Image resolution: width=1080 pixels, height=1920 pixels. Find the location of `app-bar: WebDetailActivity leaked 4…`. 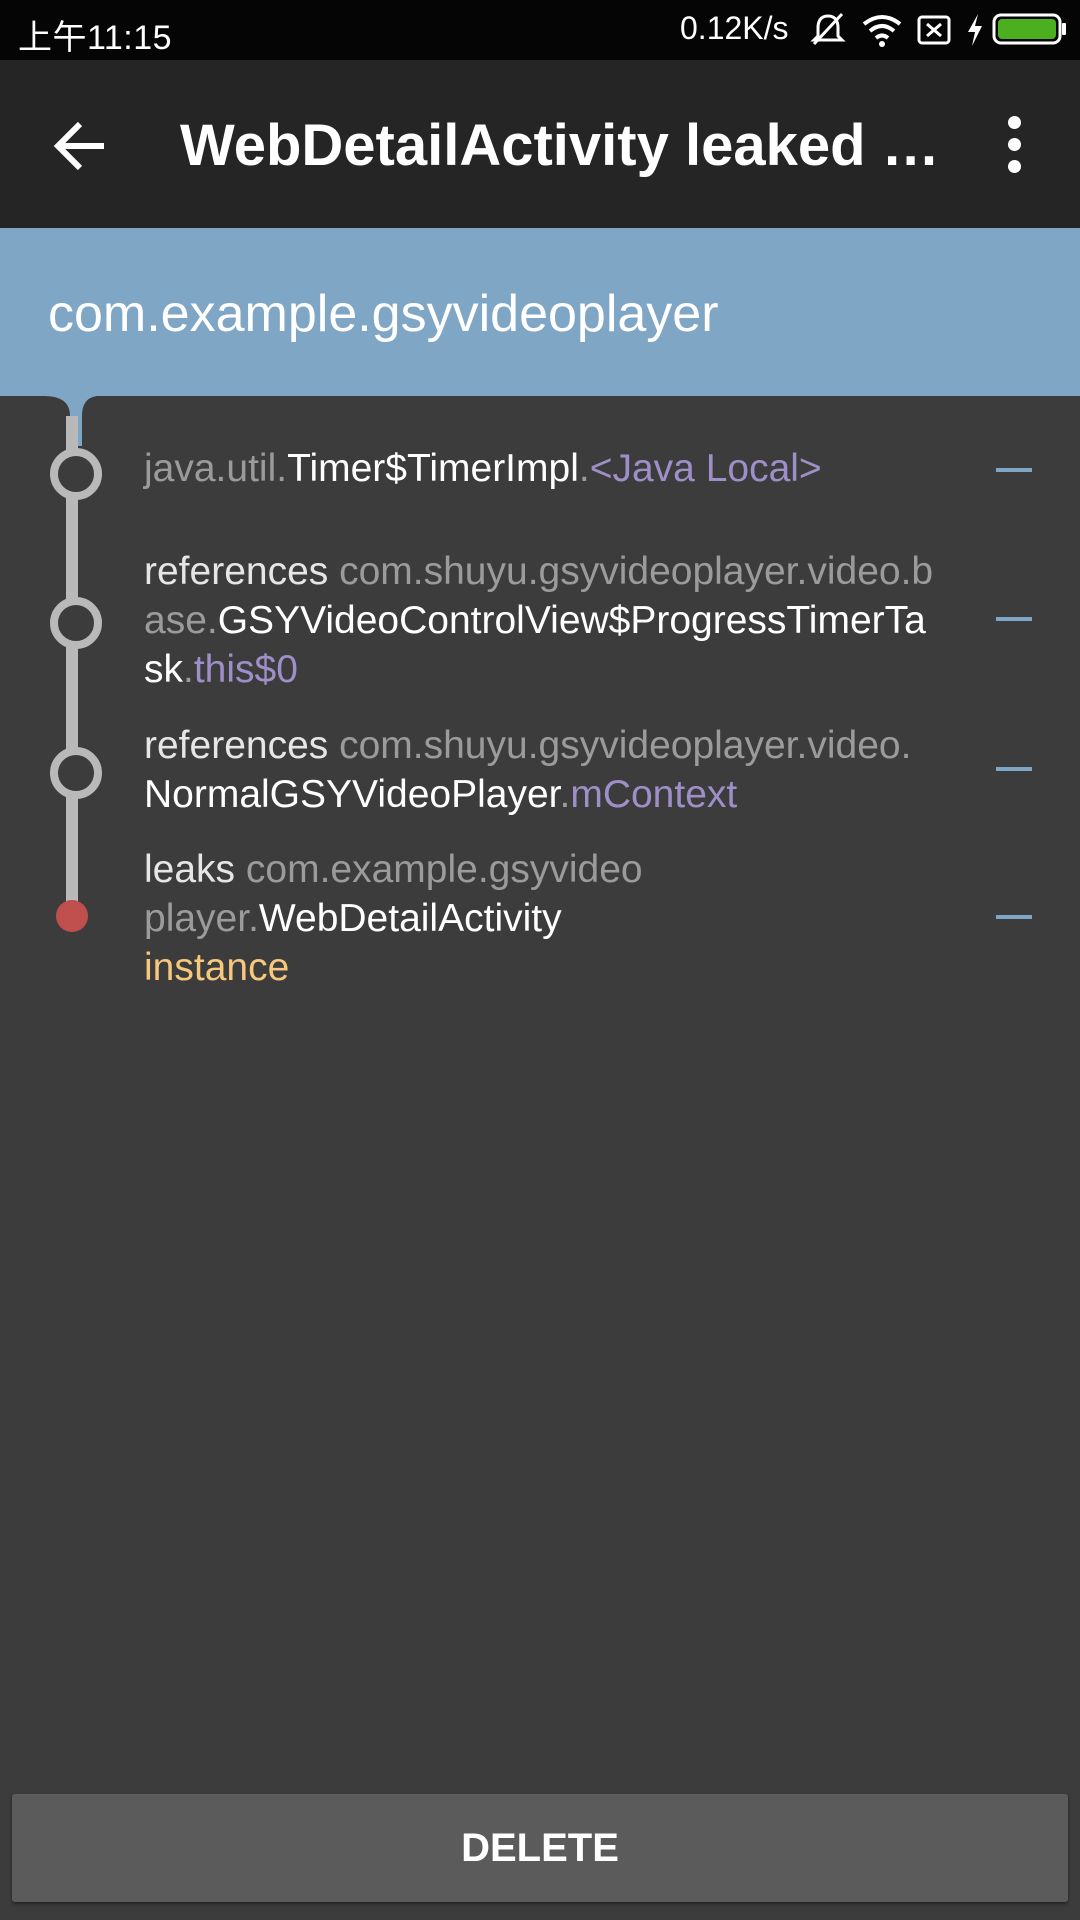

app-bar: WebDetailActivity leaked 4… is located at coordinates (540, 144).